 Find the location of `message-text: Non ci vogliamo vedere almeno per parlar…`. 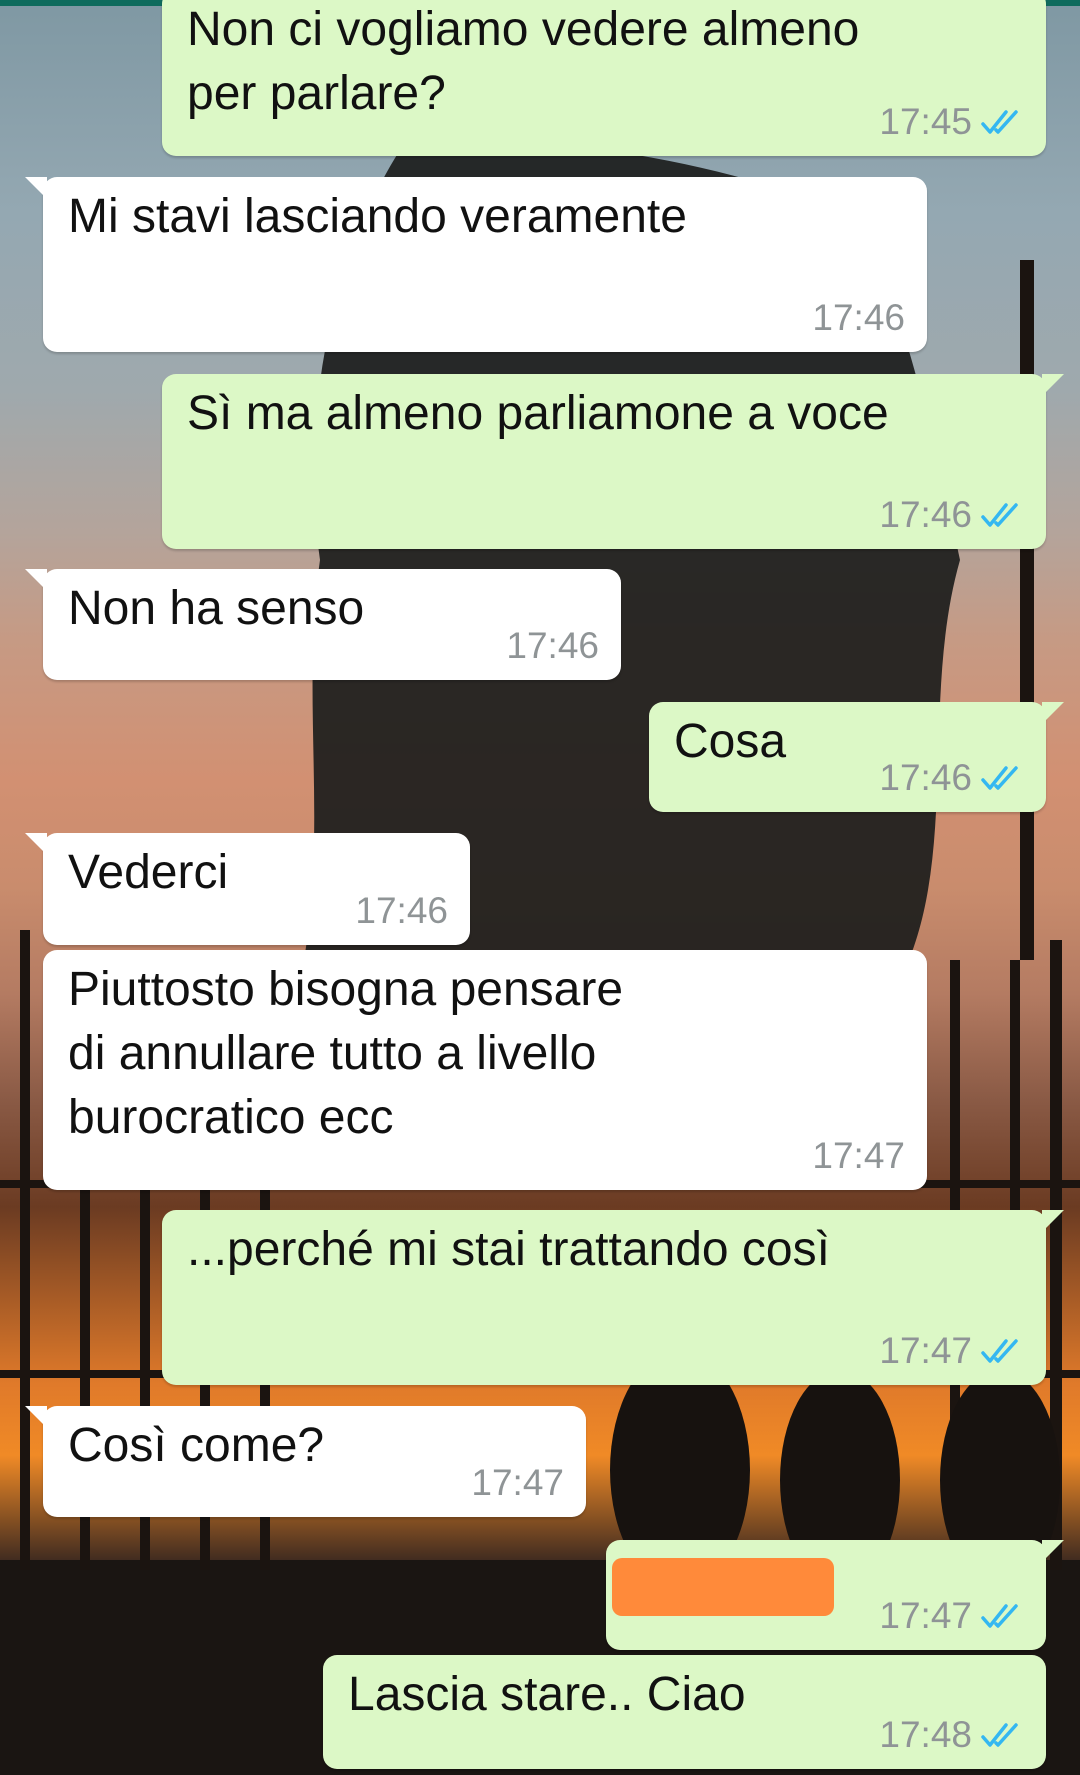

message-text: Non ci vogliamo vedere almeno per parlar… is located at coordinates (523, 61).